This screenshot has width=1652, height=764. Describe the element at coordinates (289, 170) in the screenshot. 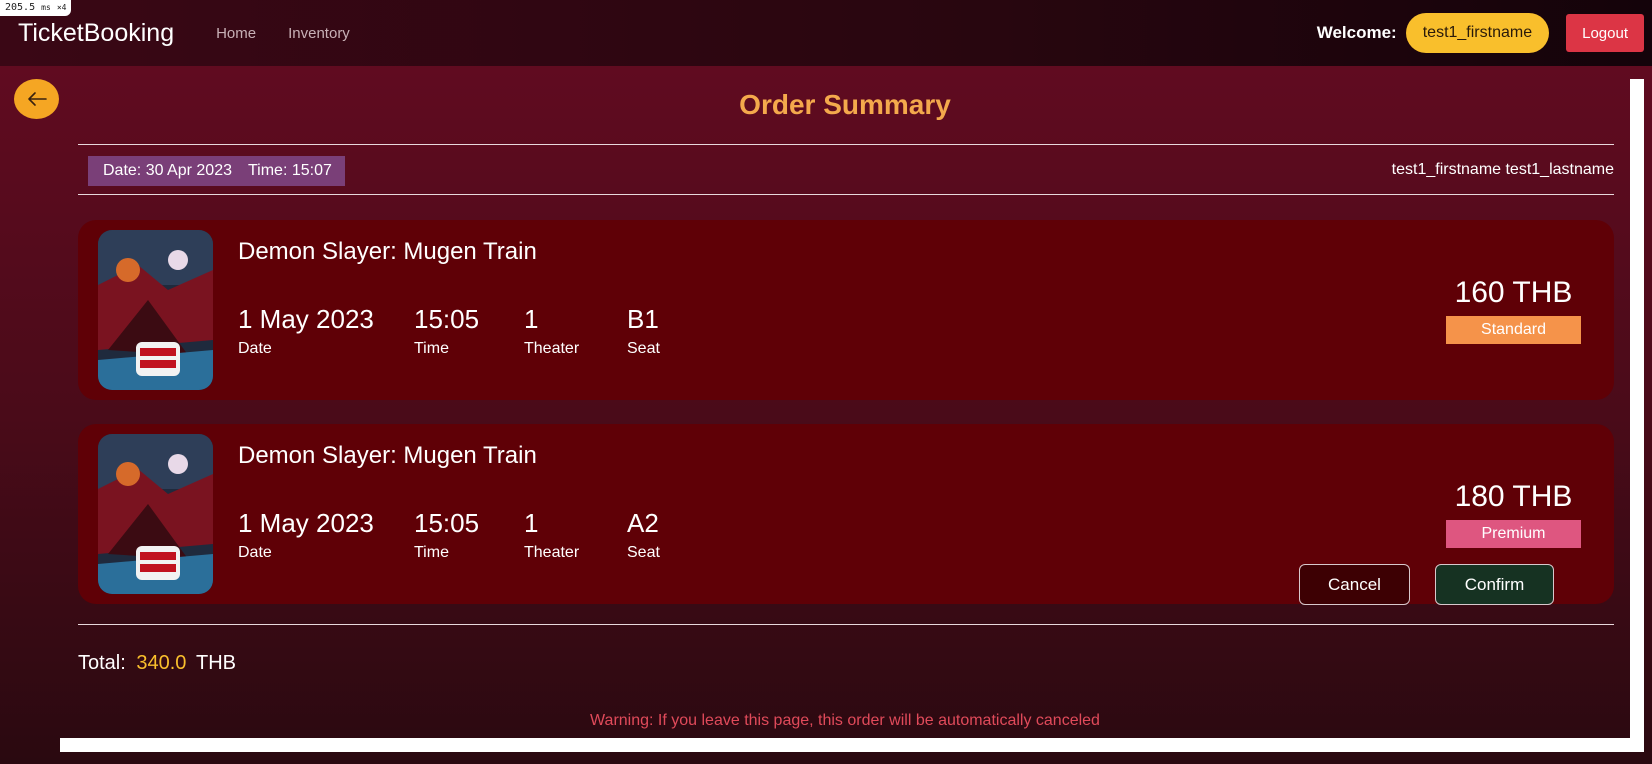

I see `order-time: Time: 15:07` at that location.